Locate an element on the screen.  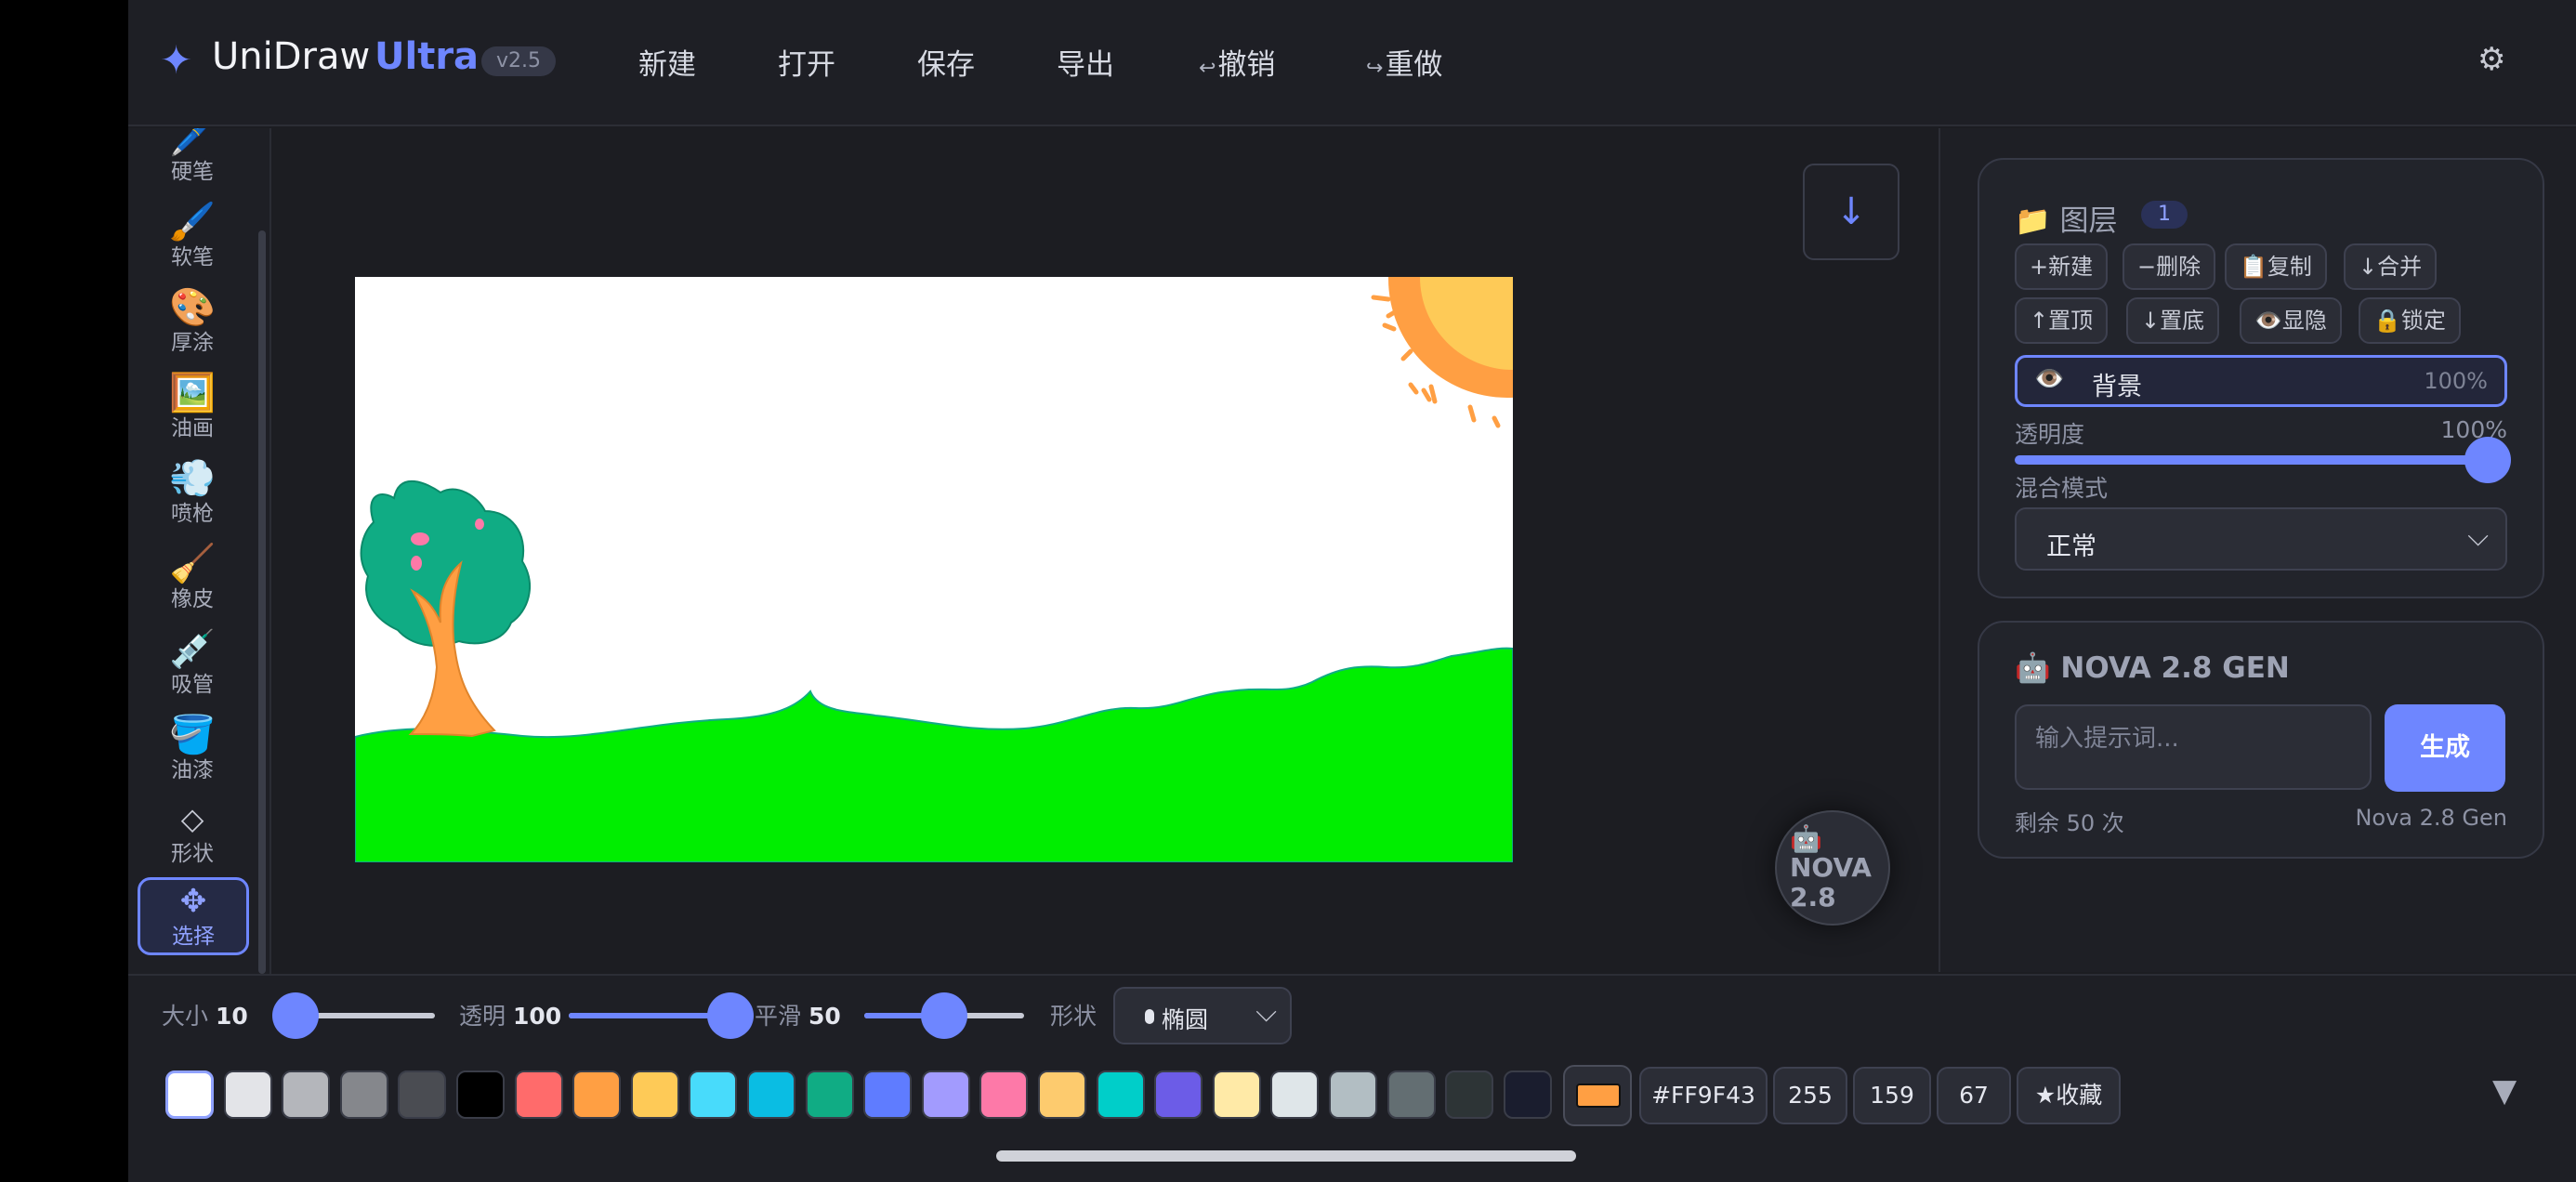
blend-mode-select: 正常 ⌵ is located at coordinates (2261, 539).